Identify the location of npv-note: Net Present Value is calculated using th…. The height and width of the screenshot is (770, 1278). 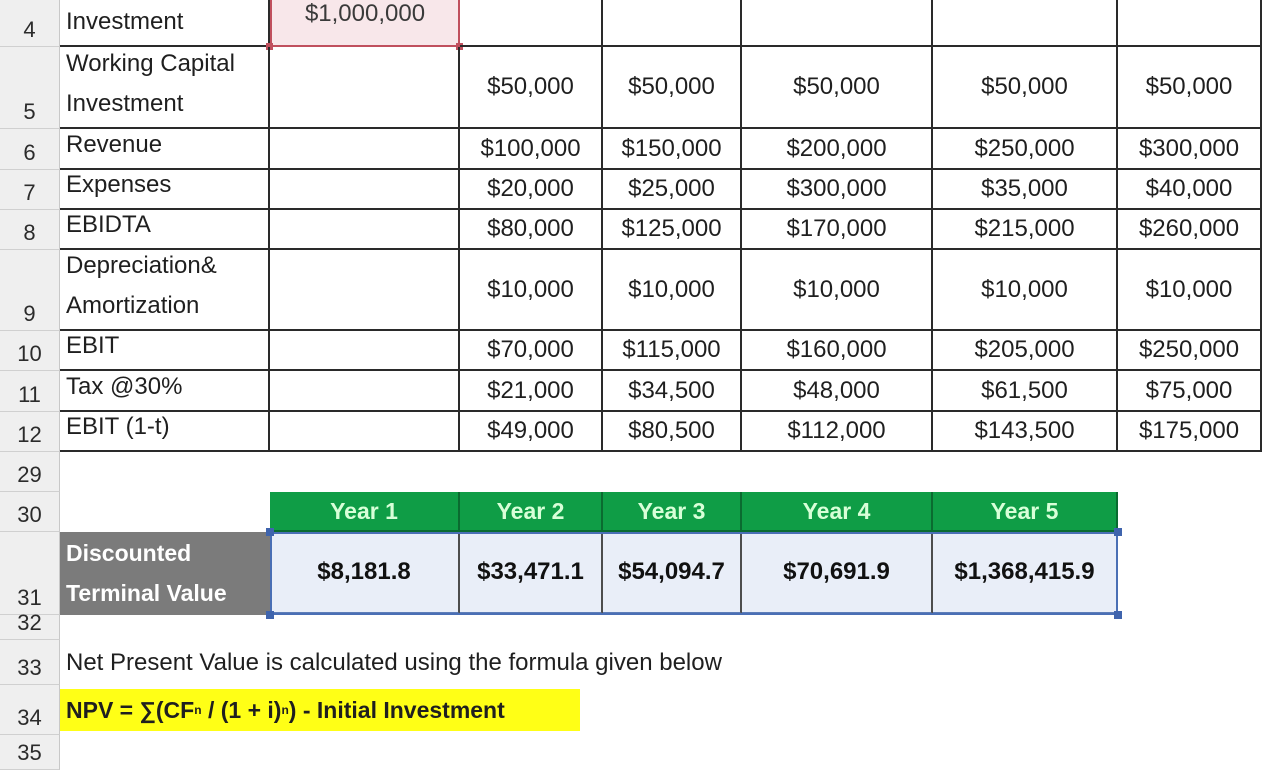
(510, 662).